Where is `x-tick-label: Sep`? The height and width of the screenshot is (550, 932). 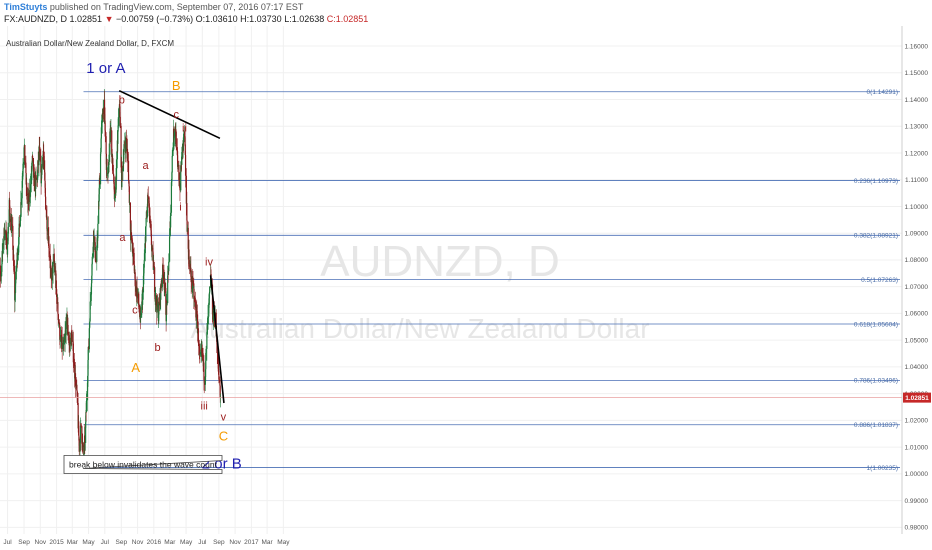
x-tick-label: Sep is located at coordinates (122, 542).